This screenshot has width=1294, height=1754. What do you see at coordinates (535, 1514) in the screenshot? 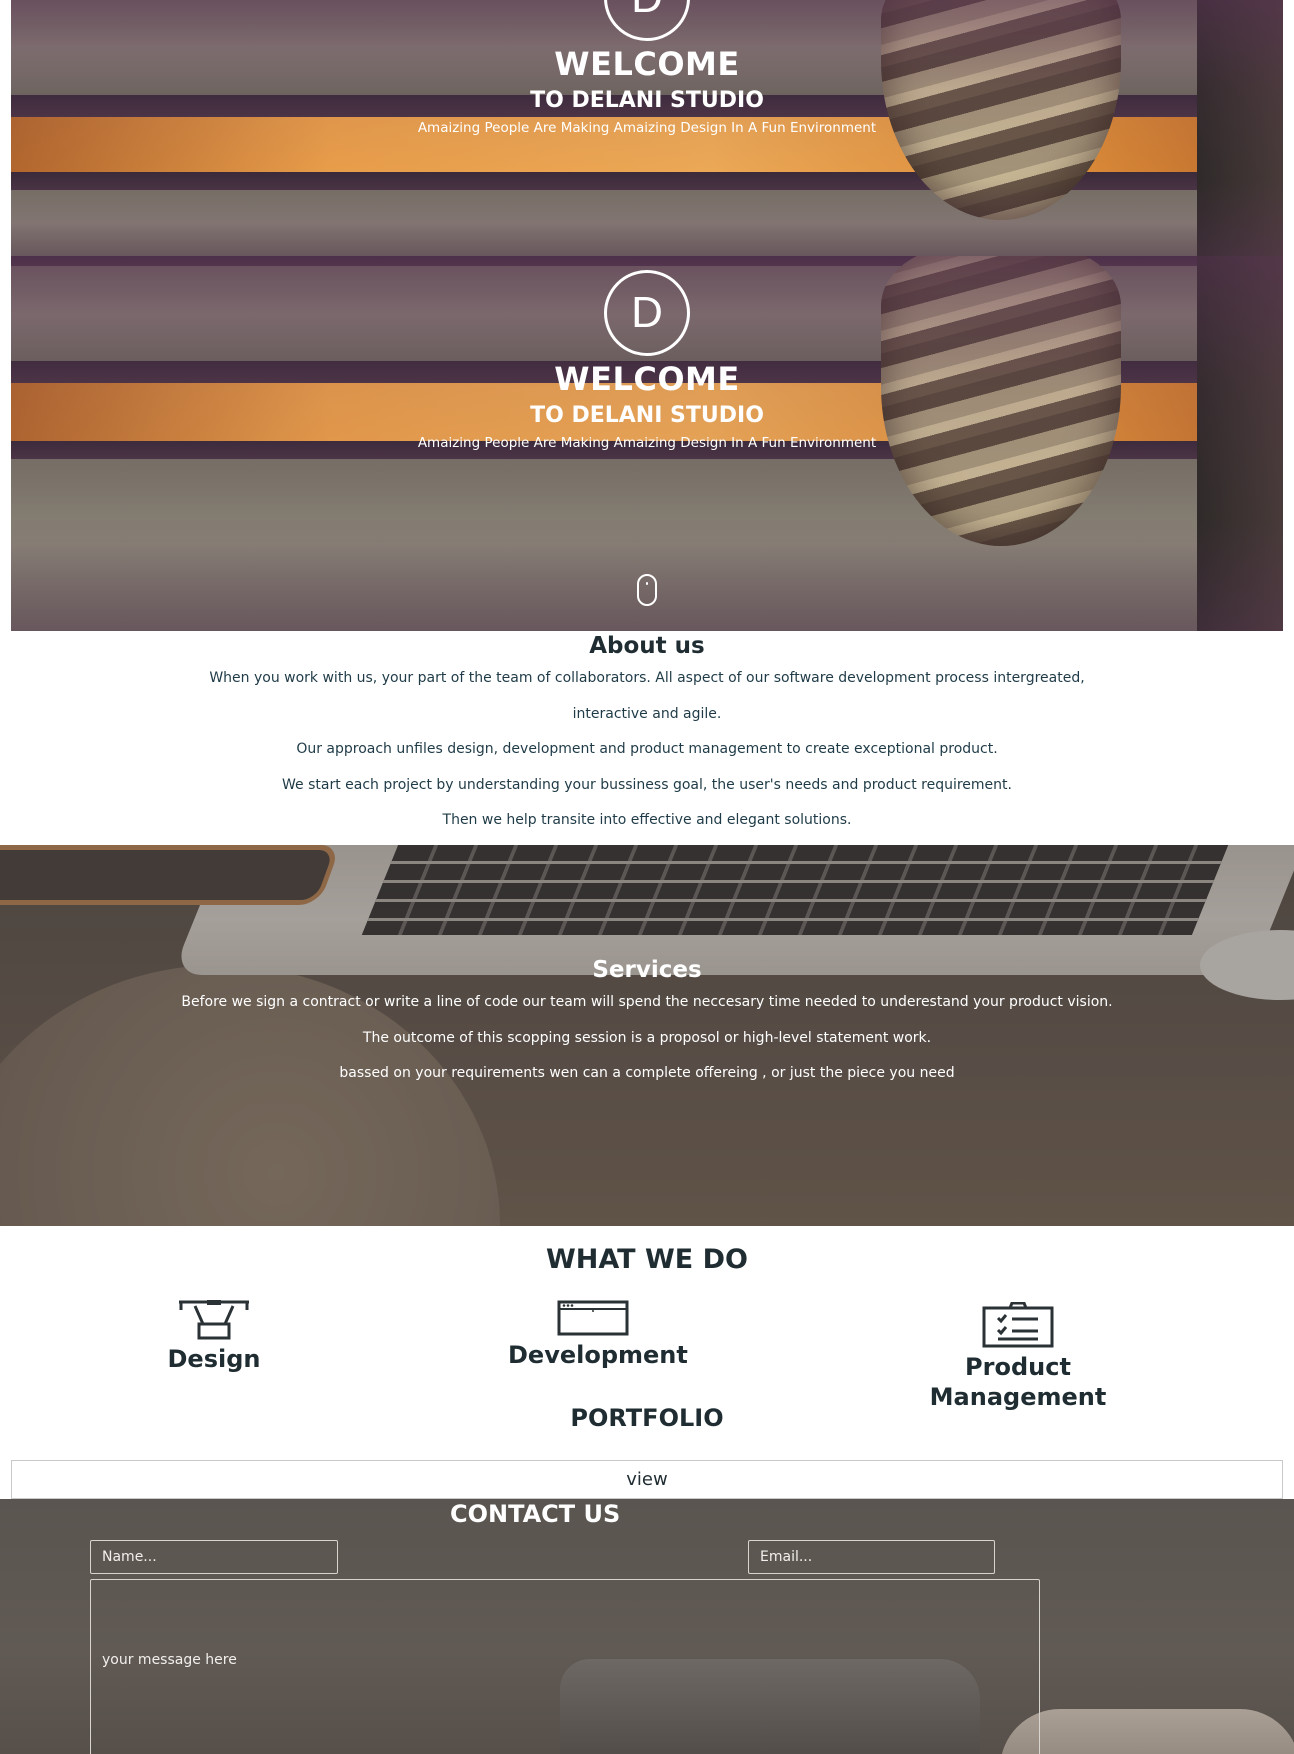
I see `contact-title: CONTACT US` at bounding box center [535, 1514].